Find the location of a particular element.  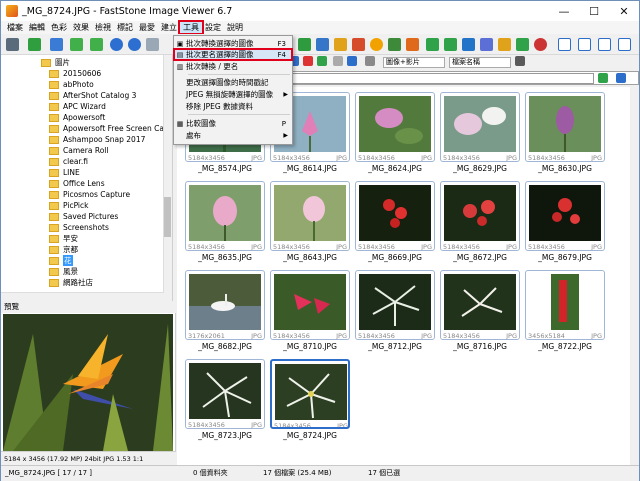

settings-icon is located at coordinates (522, 44).